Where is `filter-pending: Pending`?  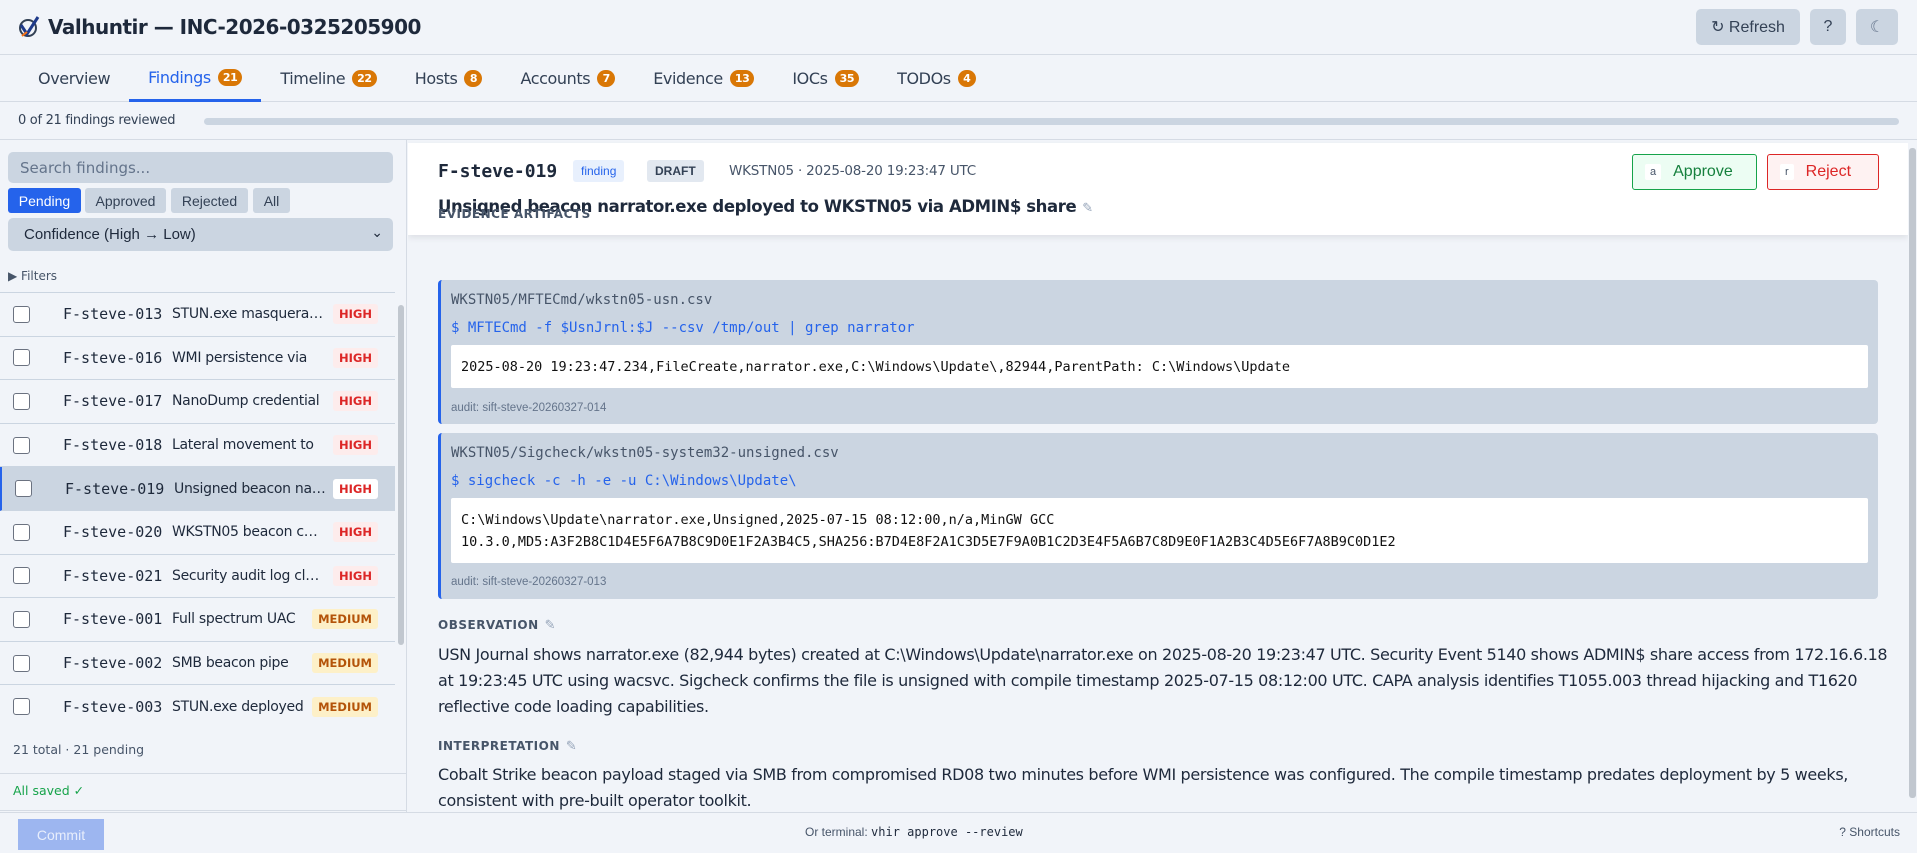 filter-pending: Pending is located at coordinates (44, 200).